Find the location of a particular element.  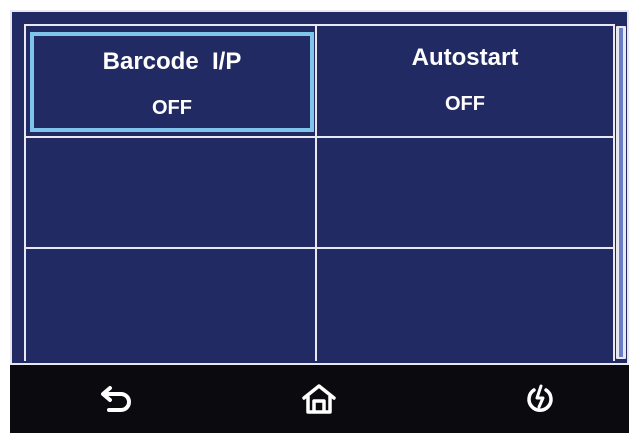

scrollbar-thumb is located at coordinates (621, 192).